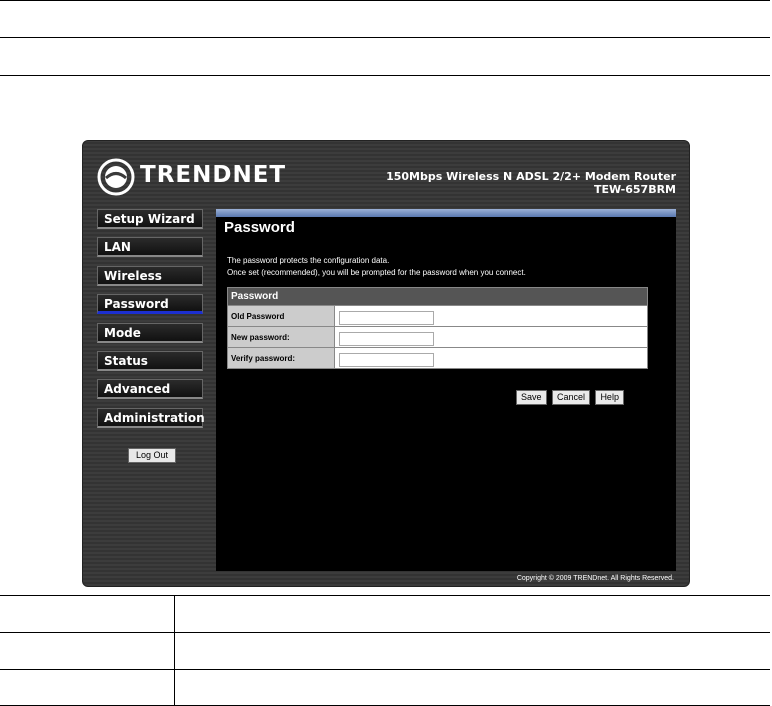  Describe the element at coordinates (437, 316) in the screenshot. I see `table-row: Old Password` at that location.